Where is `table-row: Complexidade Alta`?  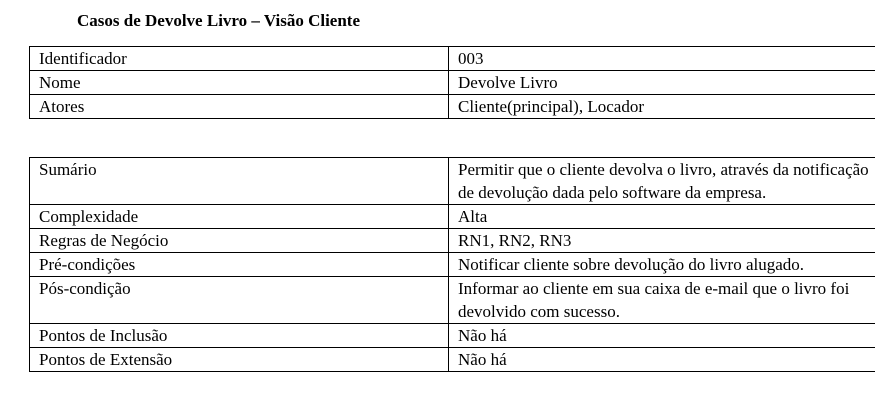
table-row: Complexidade Alta is located at coordinates (452, 216).